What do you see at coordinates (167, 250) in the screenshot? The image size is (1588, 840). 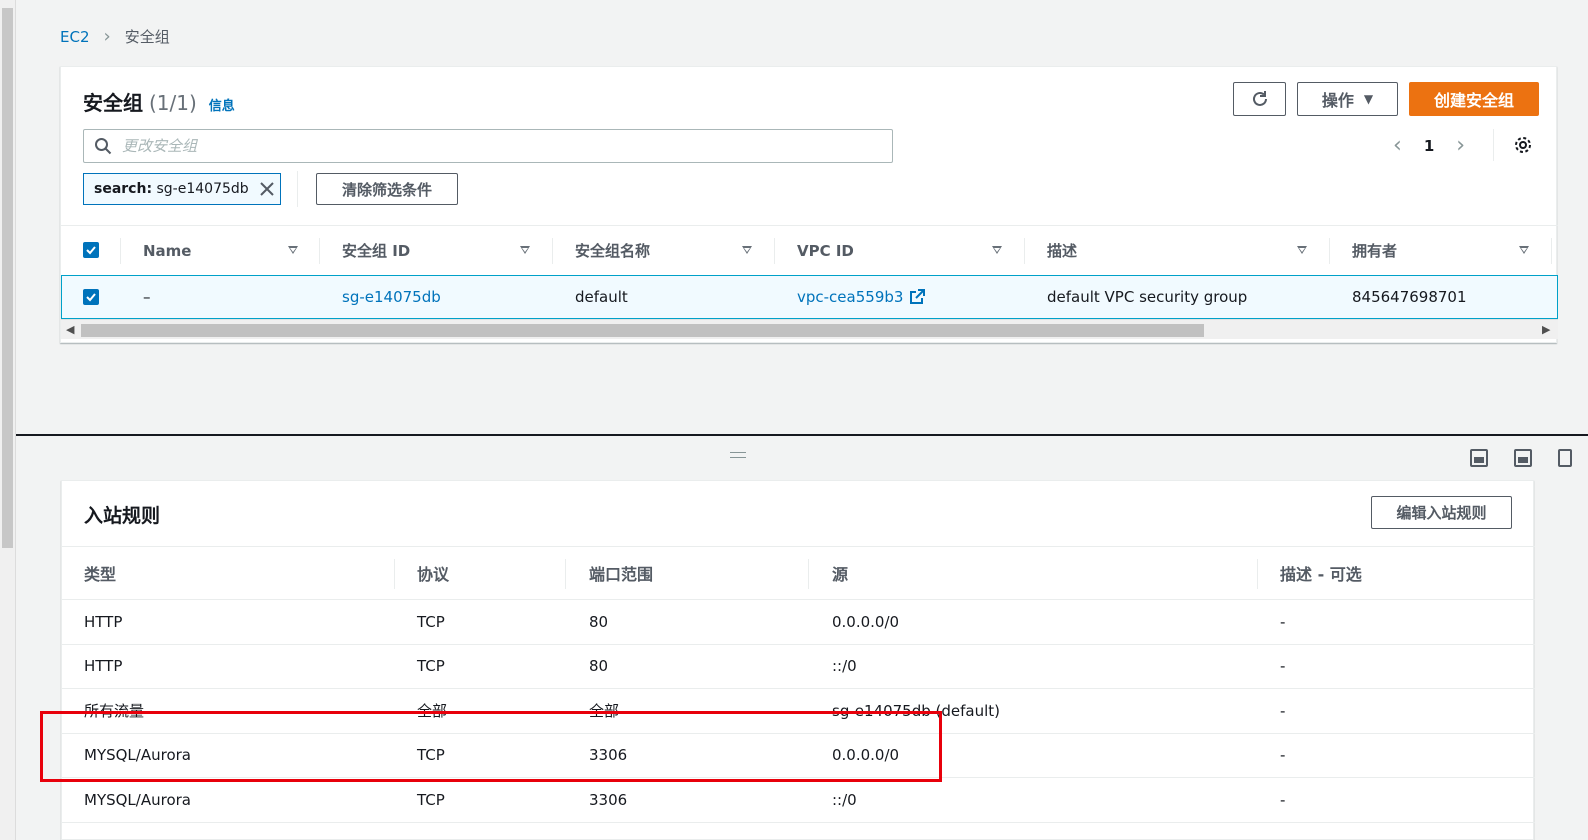 I see `column-header-name: Name` at bounding box center [167, 250].